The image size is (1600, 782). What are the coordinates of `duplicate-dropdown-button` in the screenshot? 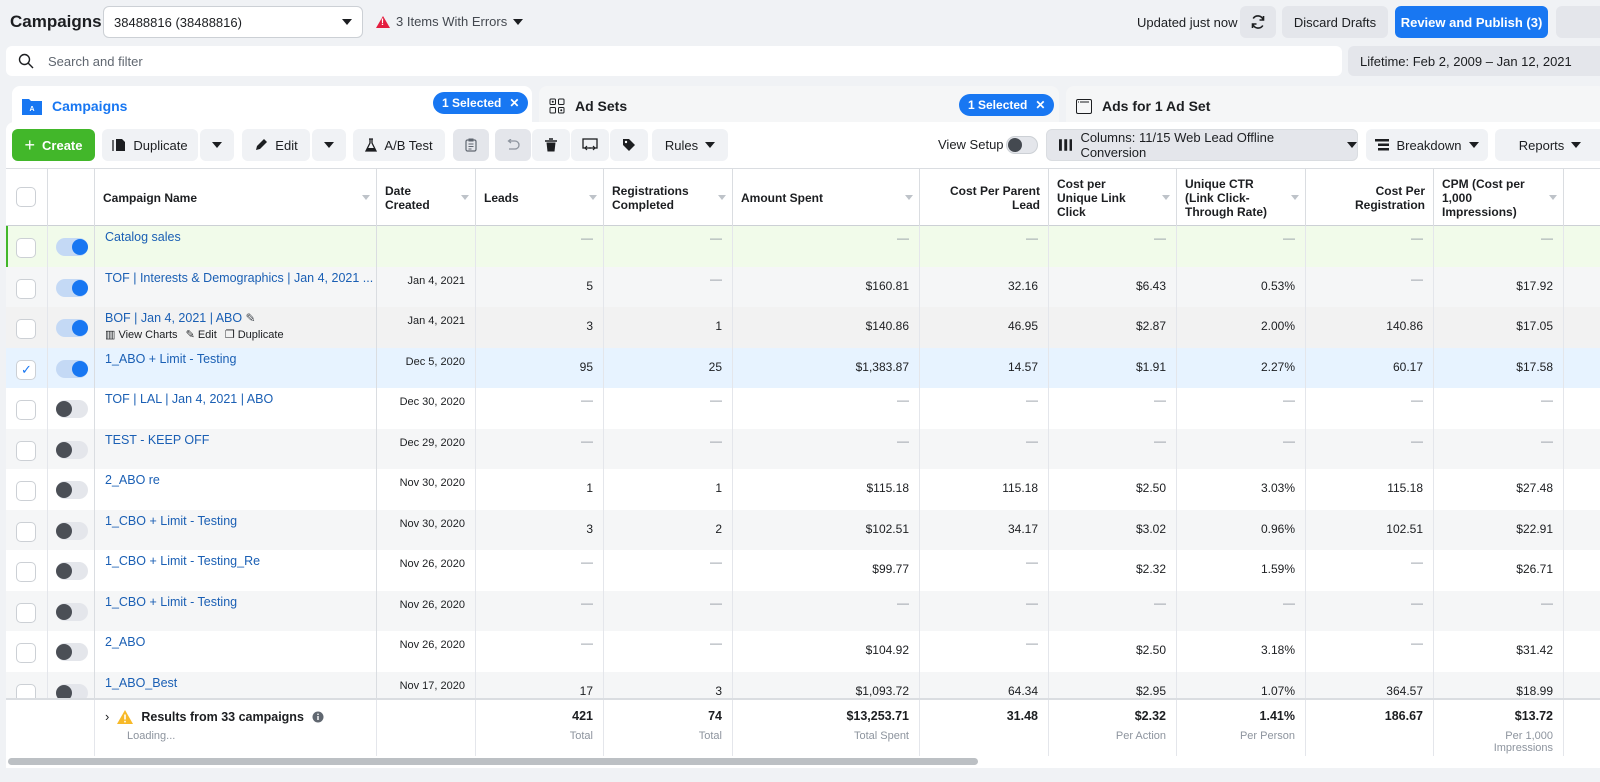 It's located at (217, 145).